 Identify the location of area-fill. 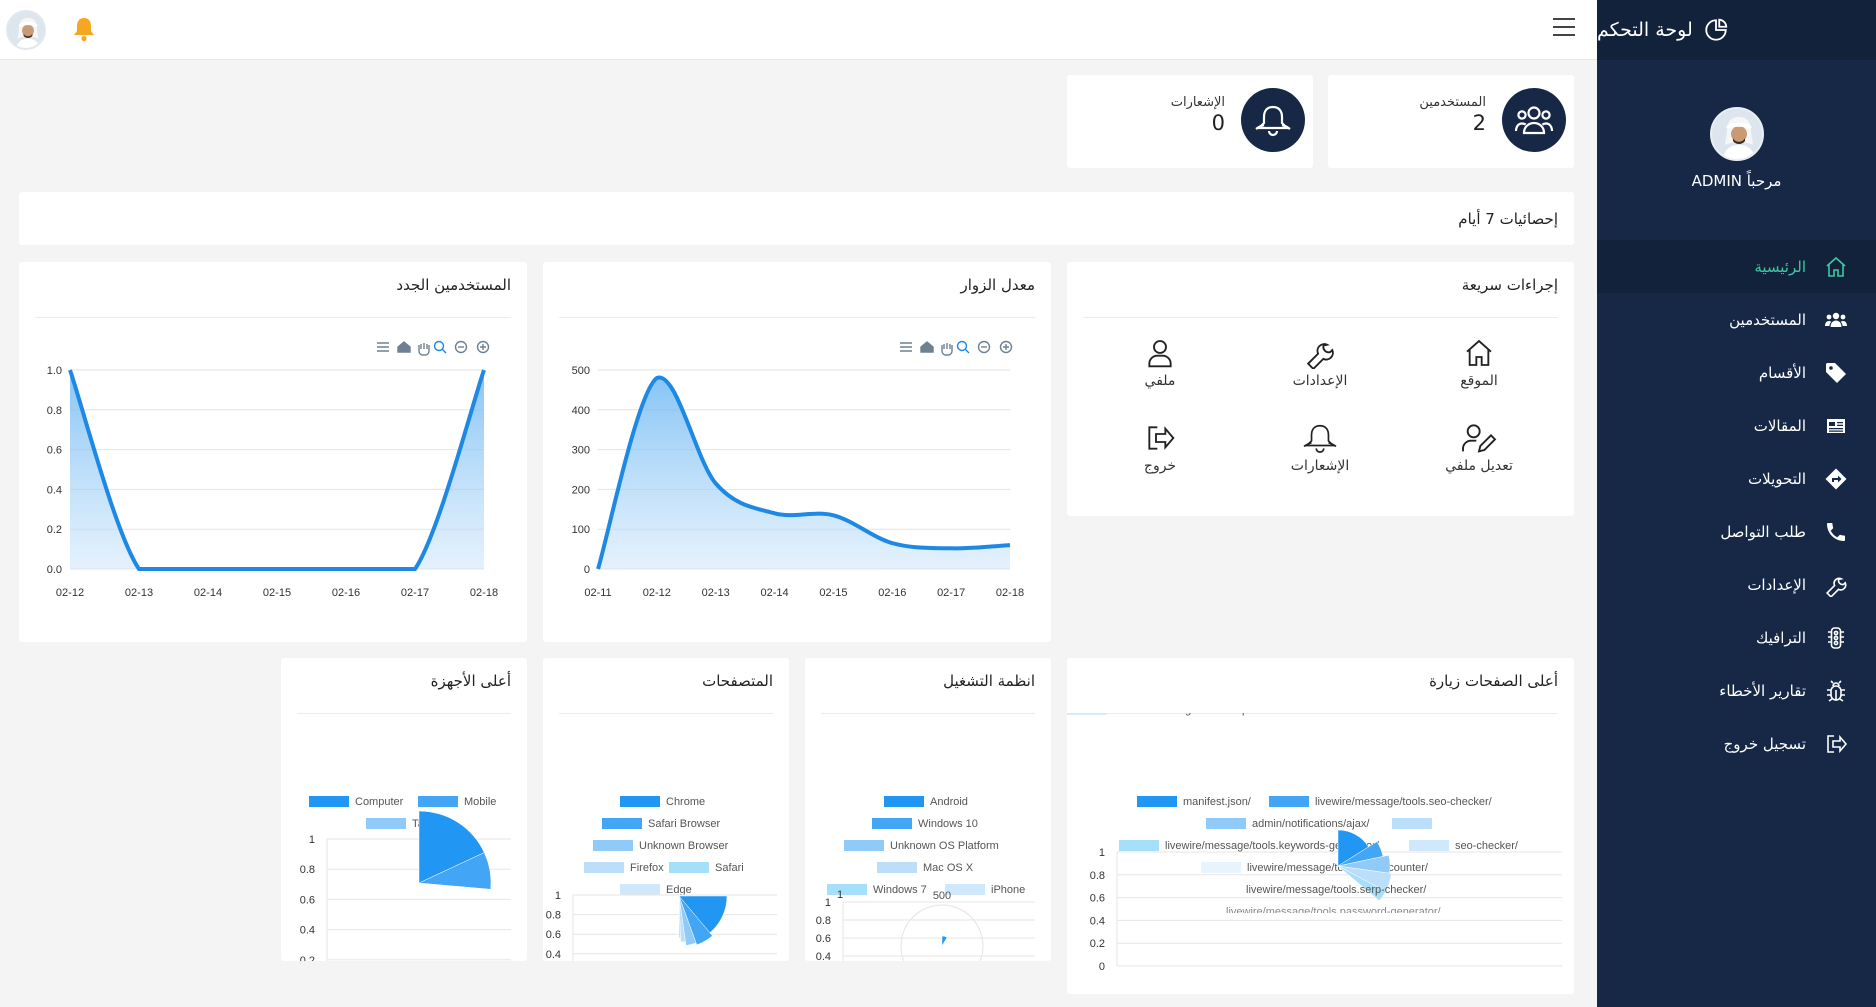
(804, 473).